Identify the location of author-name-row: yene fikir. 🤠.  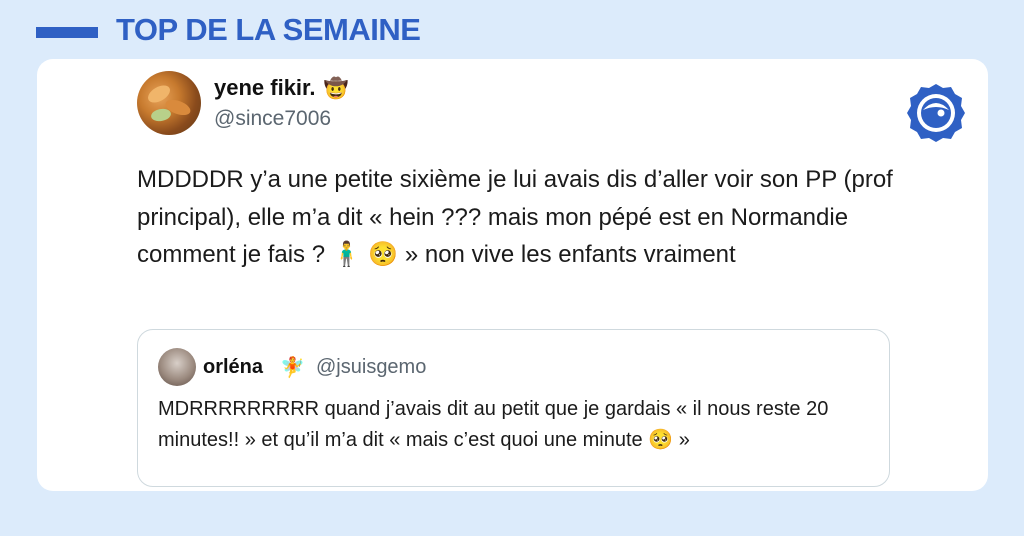
(281, 88).